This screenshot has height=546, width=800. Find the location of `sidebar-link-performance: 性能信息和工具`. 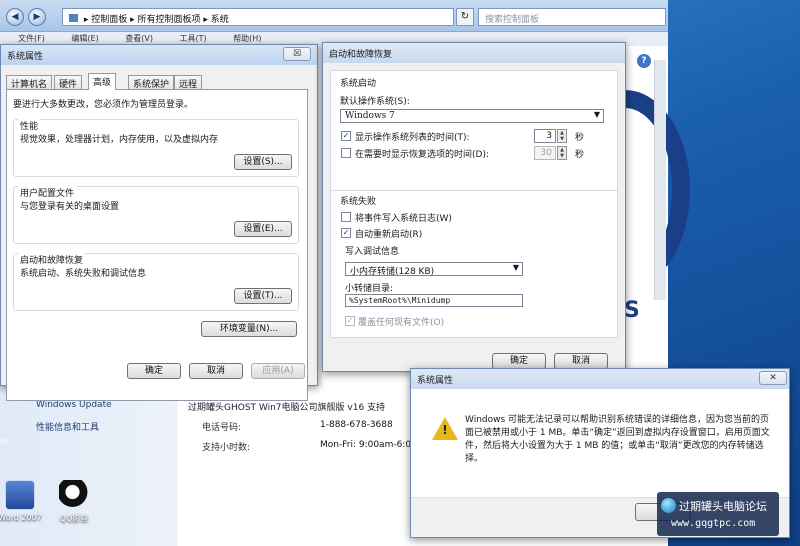

sidebar-link-performance: 性能信息和工具 is located at coordinates (67, 426).